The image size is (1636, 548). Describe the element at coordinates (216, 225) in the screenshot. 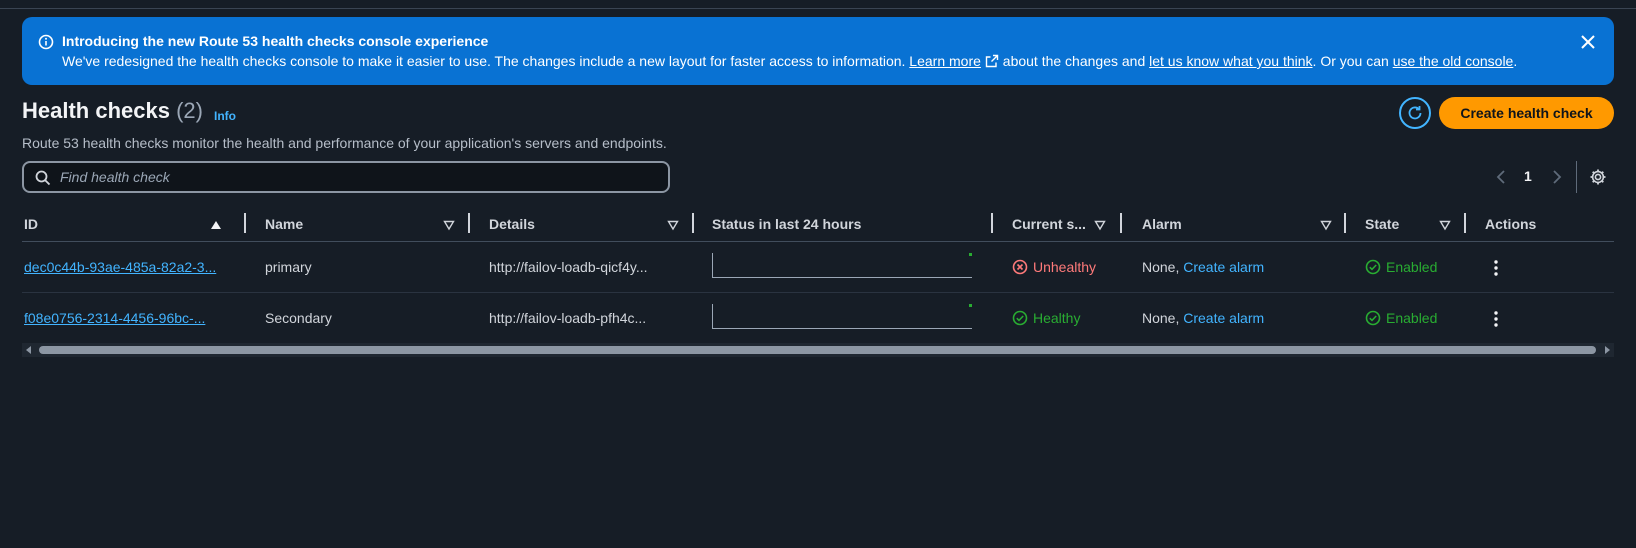

I see `sort-ascending-icon` at that location.